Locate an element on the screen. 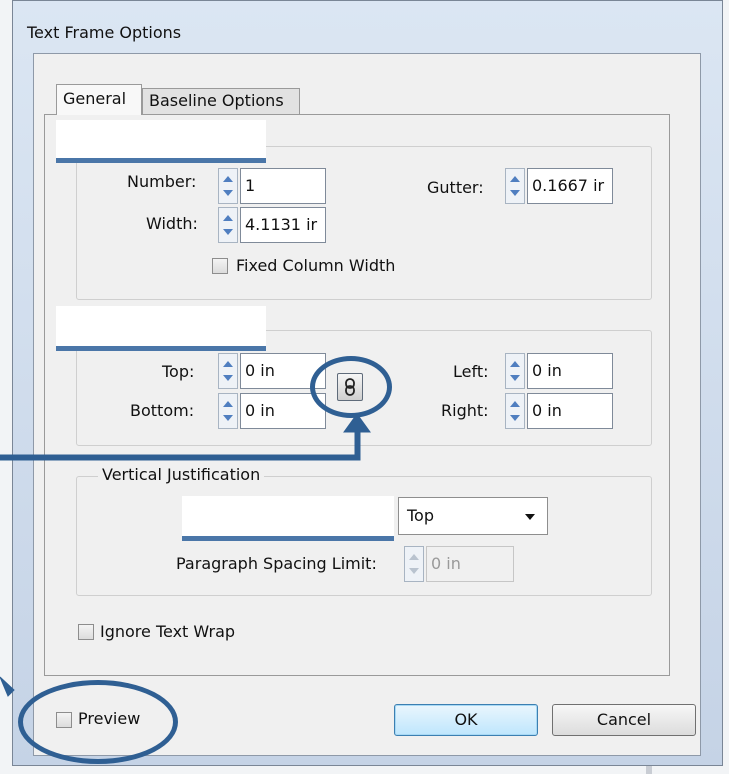 This screenshot has height=774, width=729. tab-general: General is located at coordinates (99, 99).